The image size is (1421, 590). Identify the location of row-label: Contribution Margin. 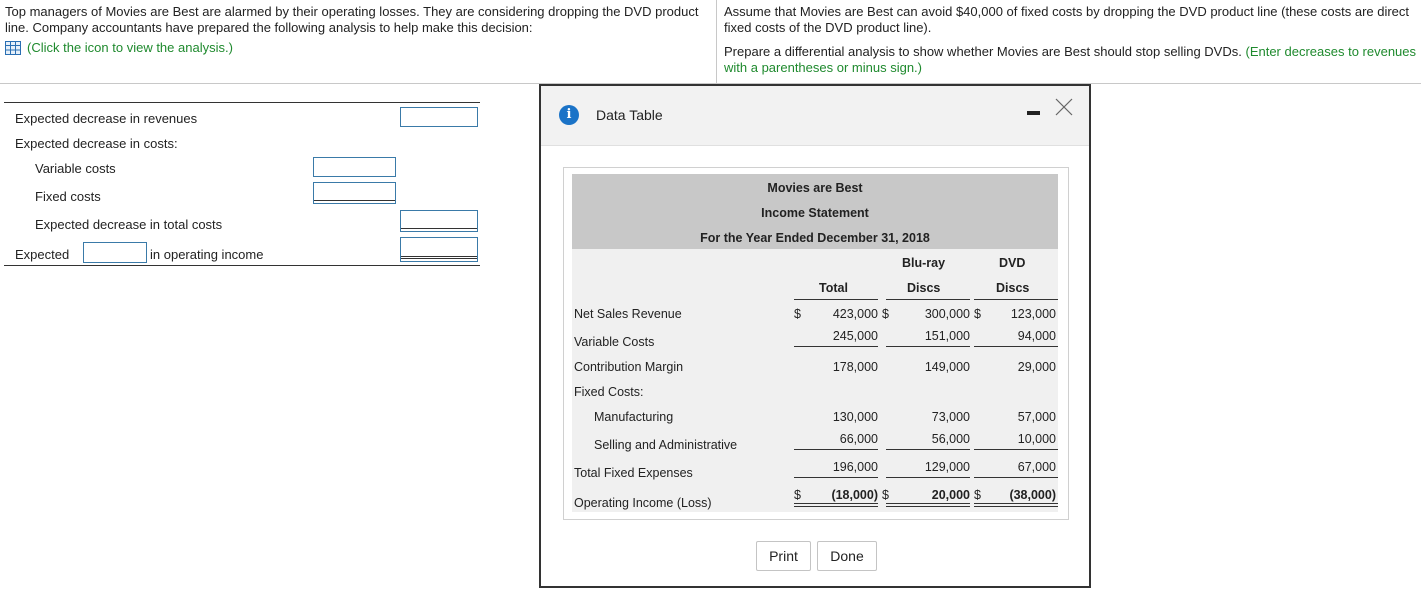
(629, 367).